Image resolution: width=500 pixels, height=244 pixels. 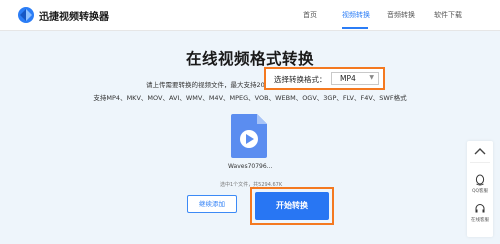 I want to click on format-selector-box: 选择转换格式： MP4 ▼, so click(x=324, y=78).